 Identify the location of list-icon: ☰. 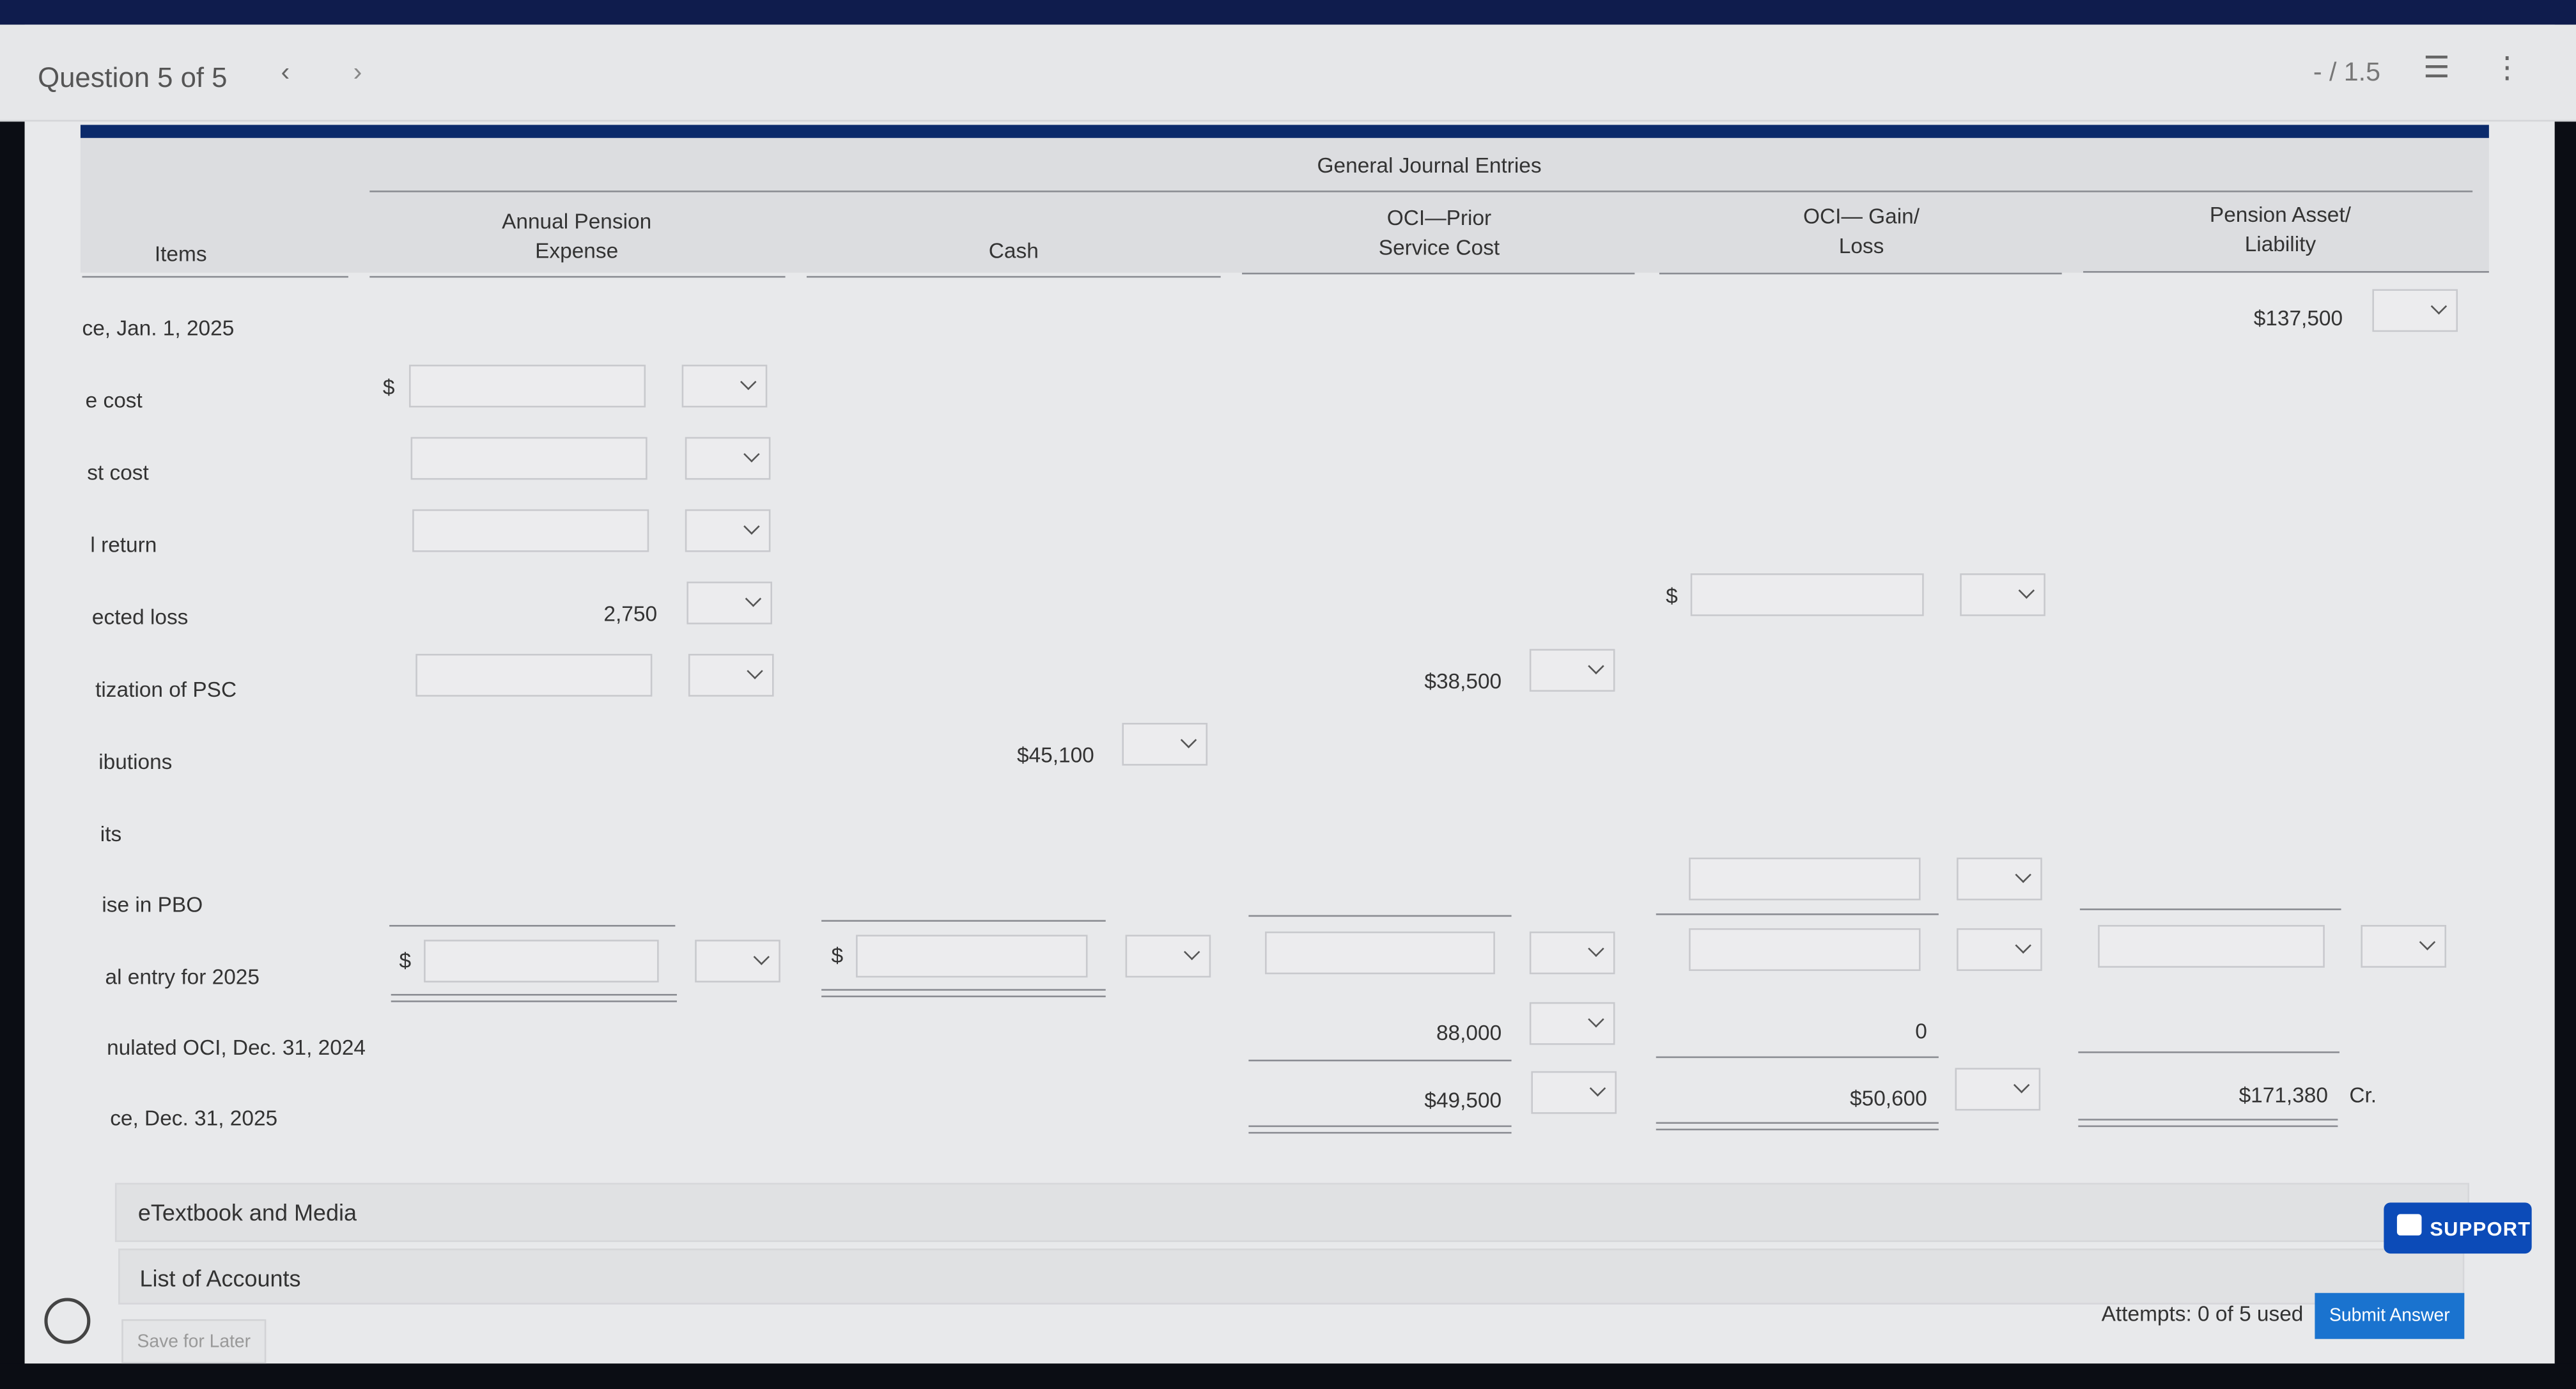
(2436, 67).